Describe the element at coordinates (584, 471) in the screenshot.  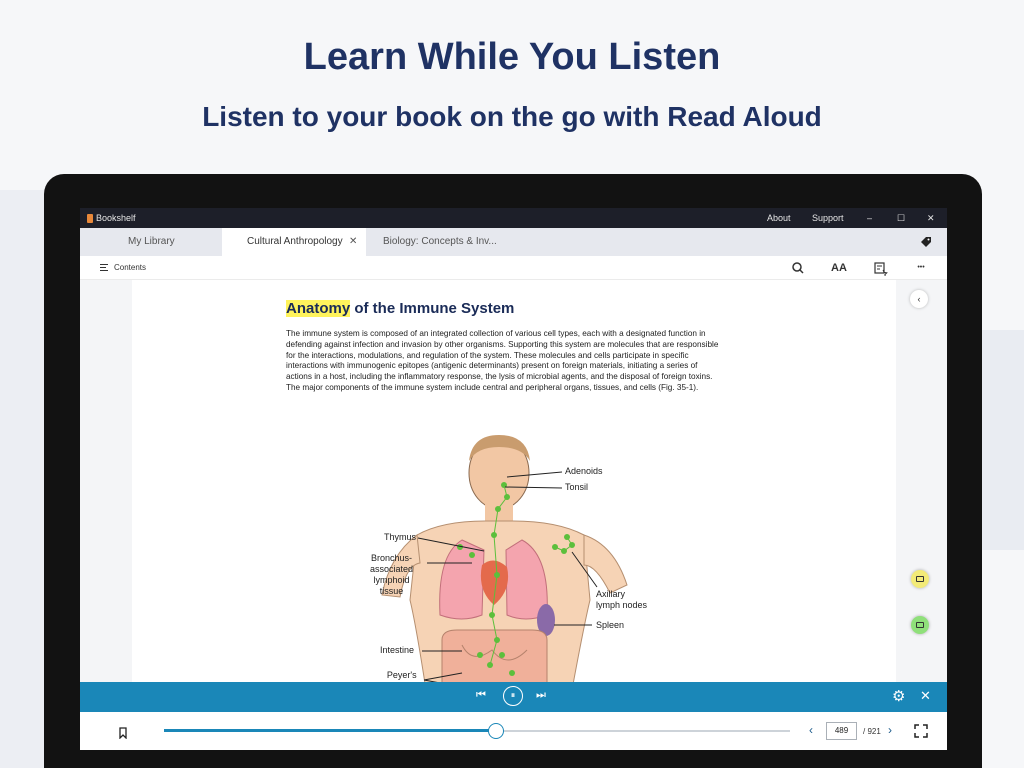
I see `figure-label: Adenoids` at that location.